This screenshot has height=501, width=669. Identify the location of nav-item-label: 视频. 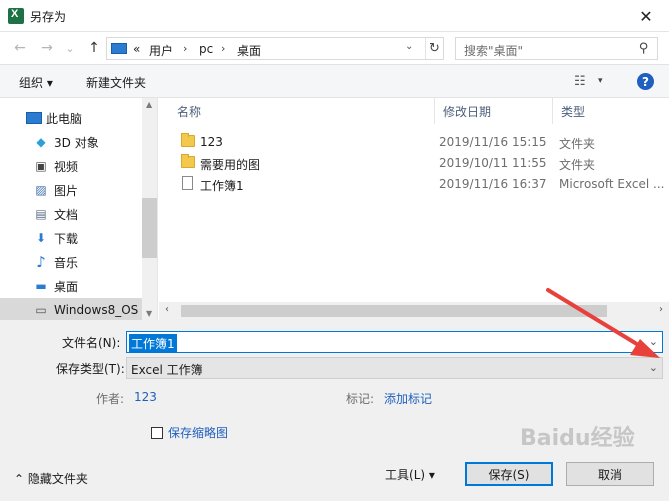
(66, 166).